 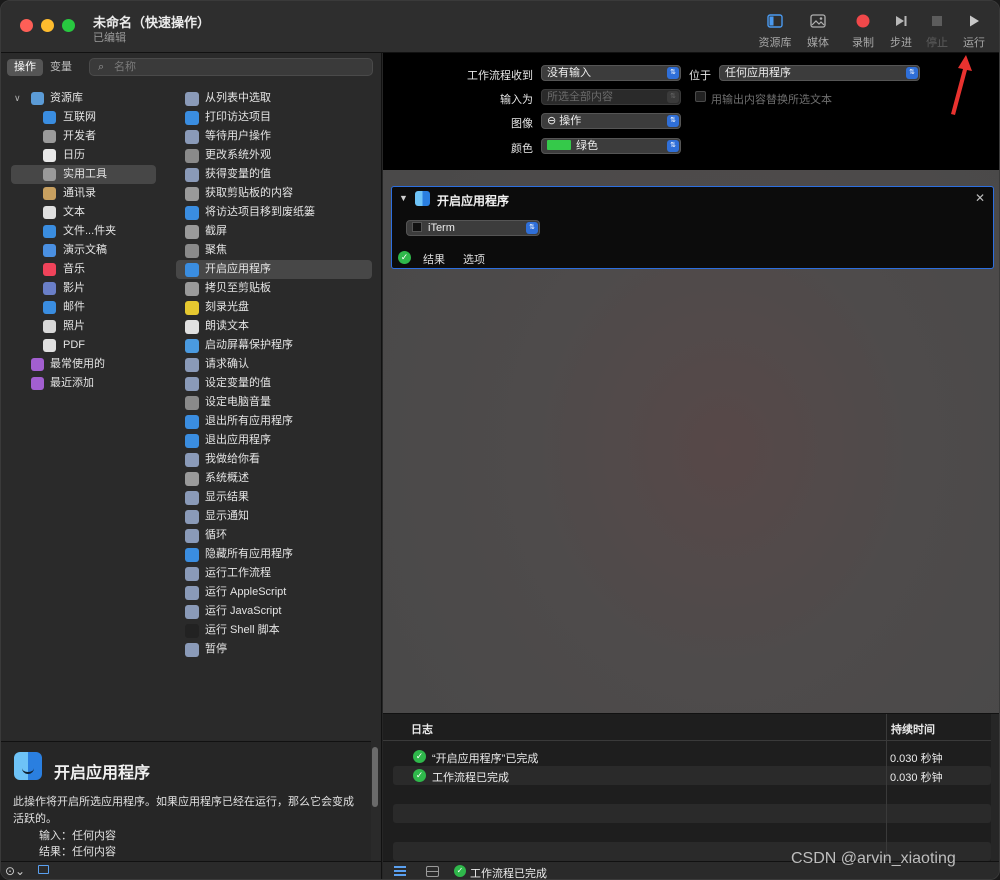 I want to click on sidebar-item-label: 资源库, so click(x=66, y=98).